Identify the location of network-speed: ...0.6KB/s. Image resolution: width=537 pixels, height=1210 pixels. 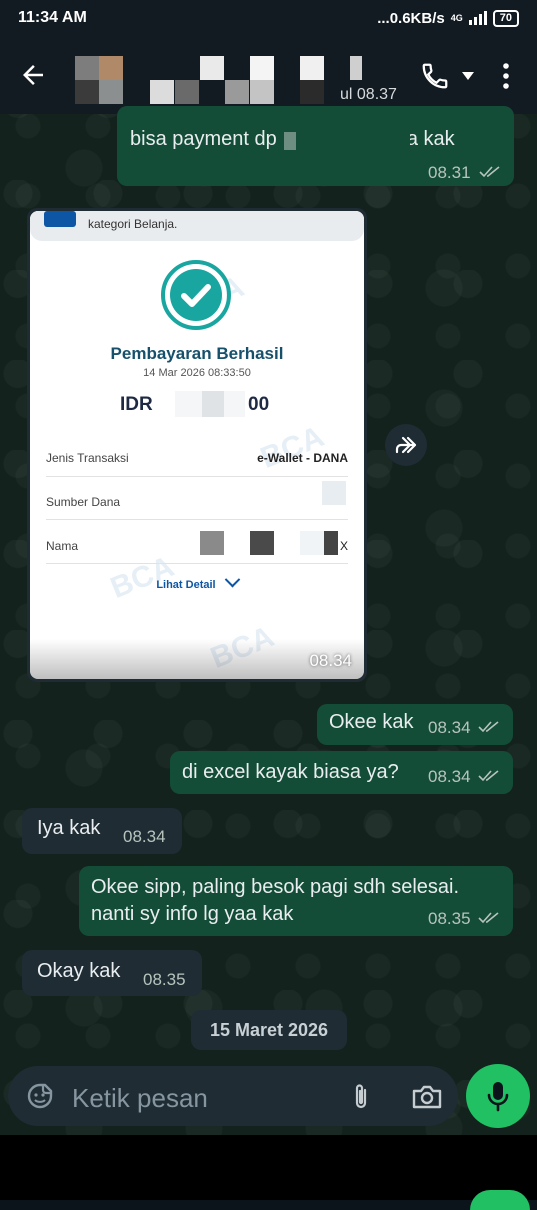
(411, 18).